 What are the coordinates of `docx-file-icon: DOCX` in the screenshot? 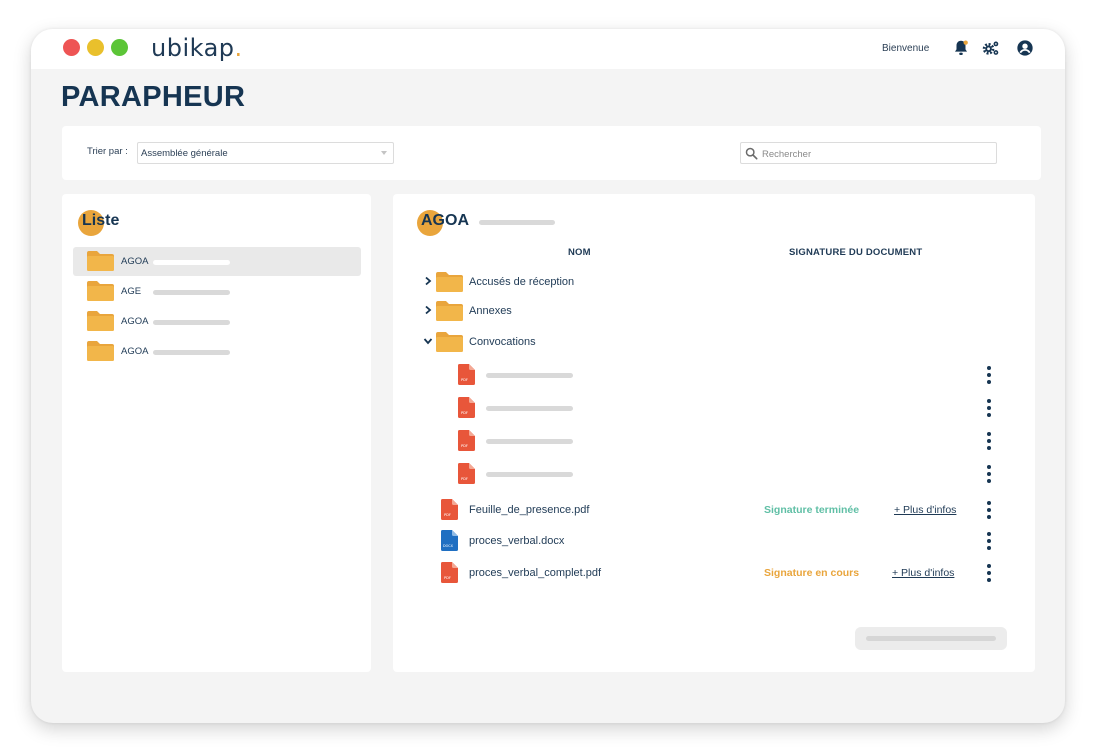 It's located at (449, 540).